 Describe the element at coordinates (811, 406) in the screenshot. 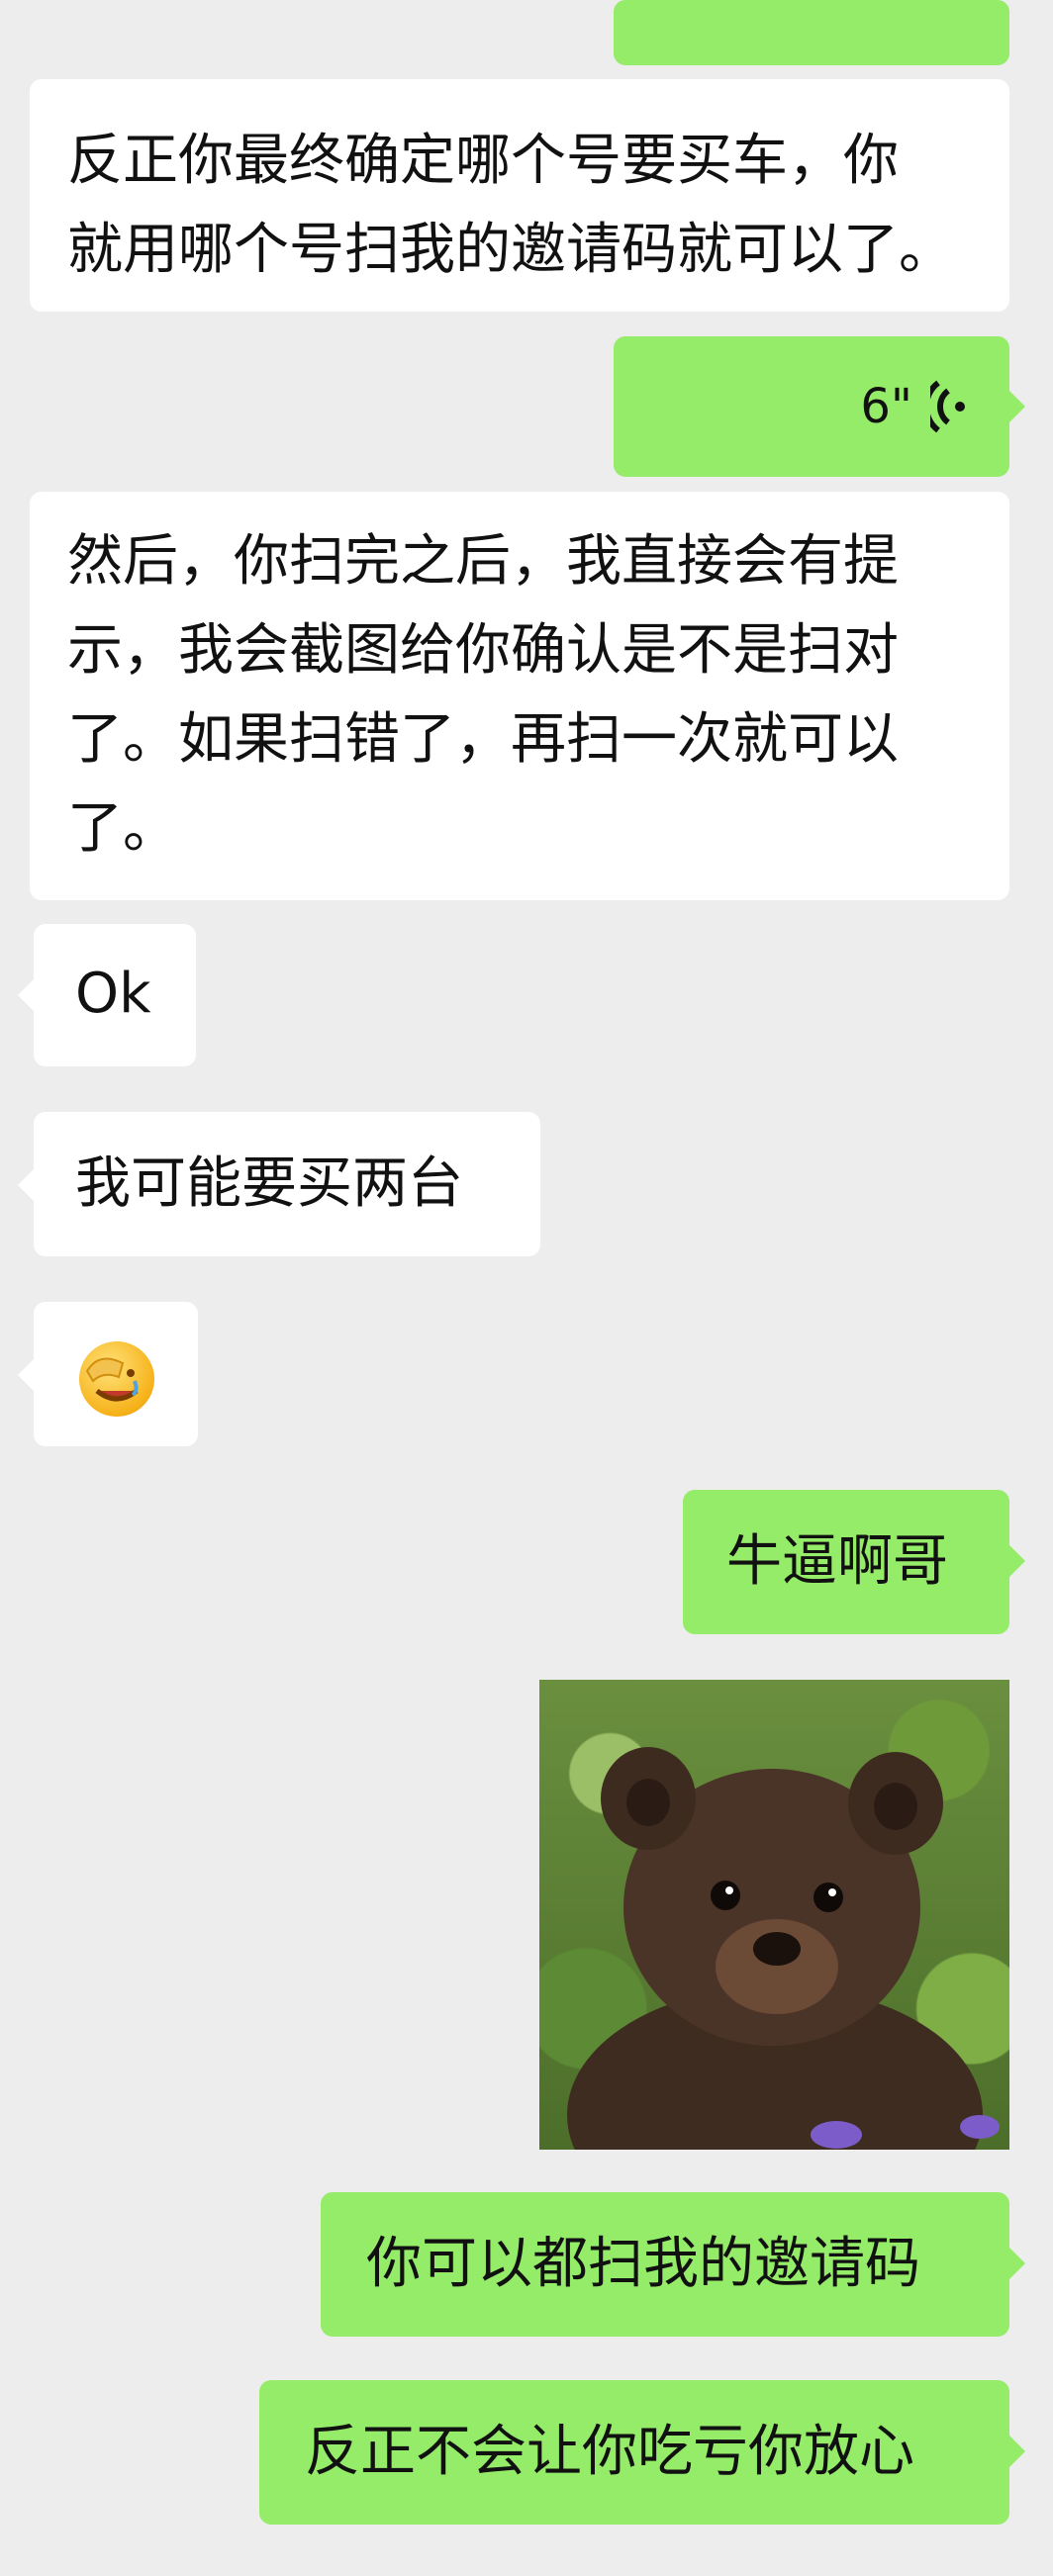

I see `voice-message-bubble: 6"` at that location.